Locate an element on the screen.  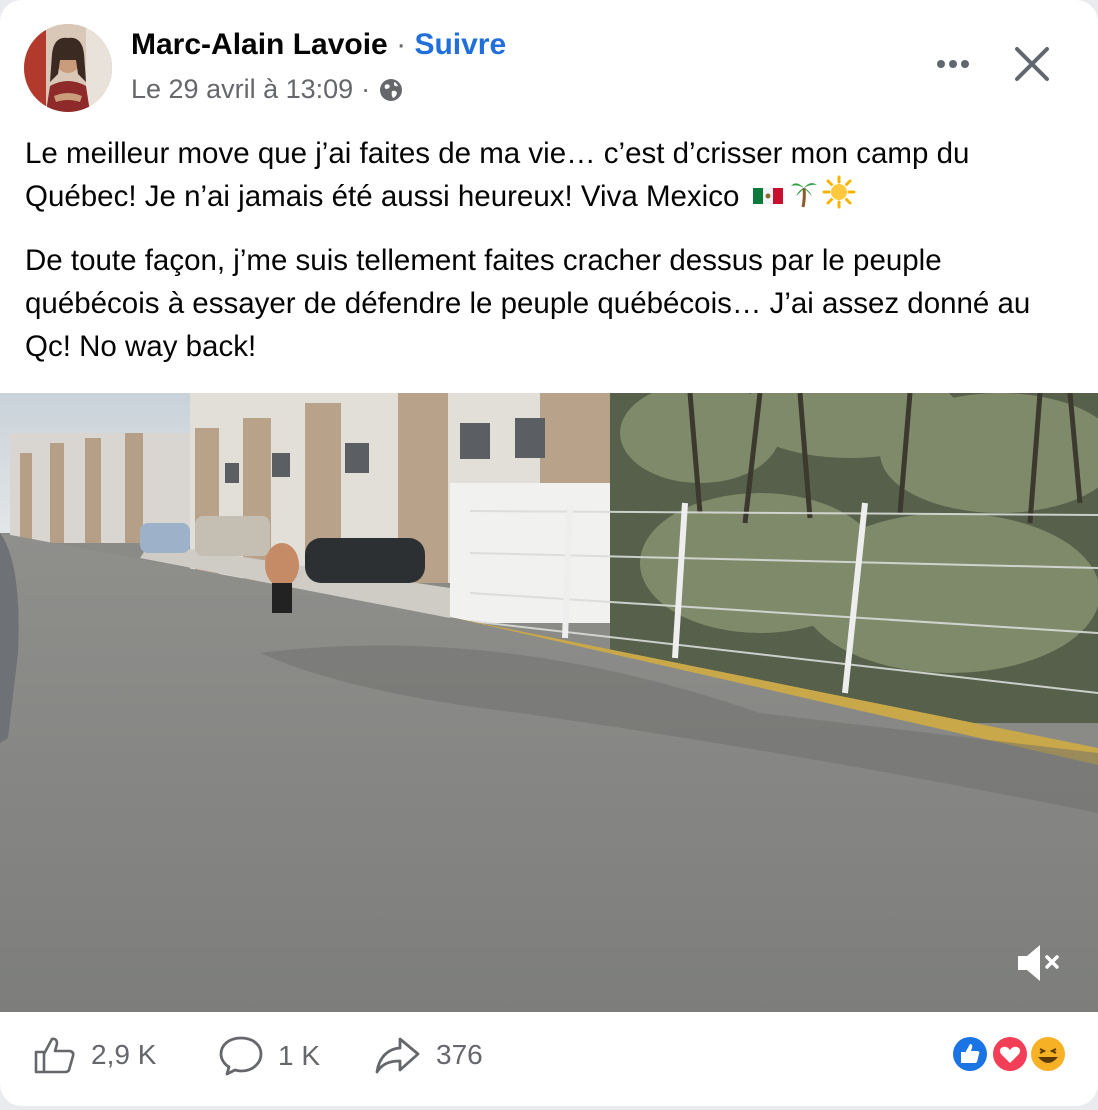
post-timestamp: Le 29 avril à 13:09 is located at coordinates (242, 89).